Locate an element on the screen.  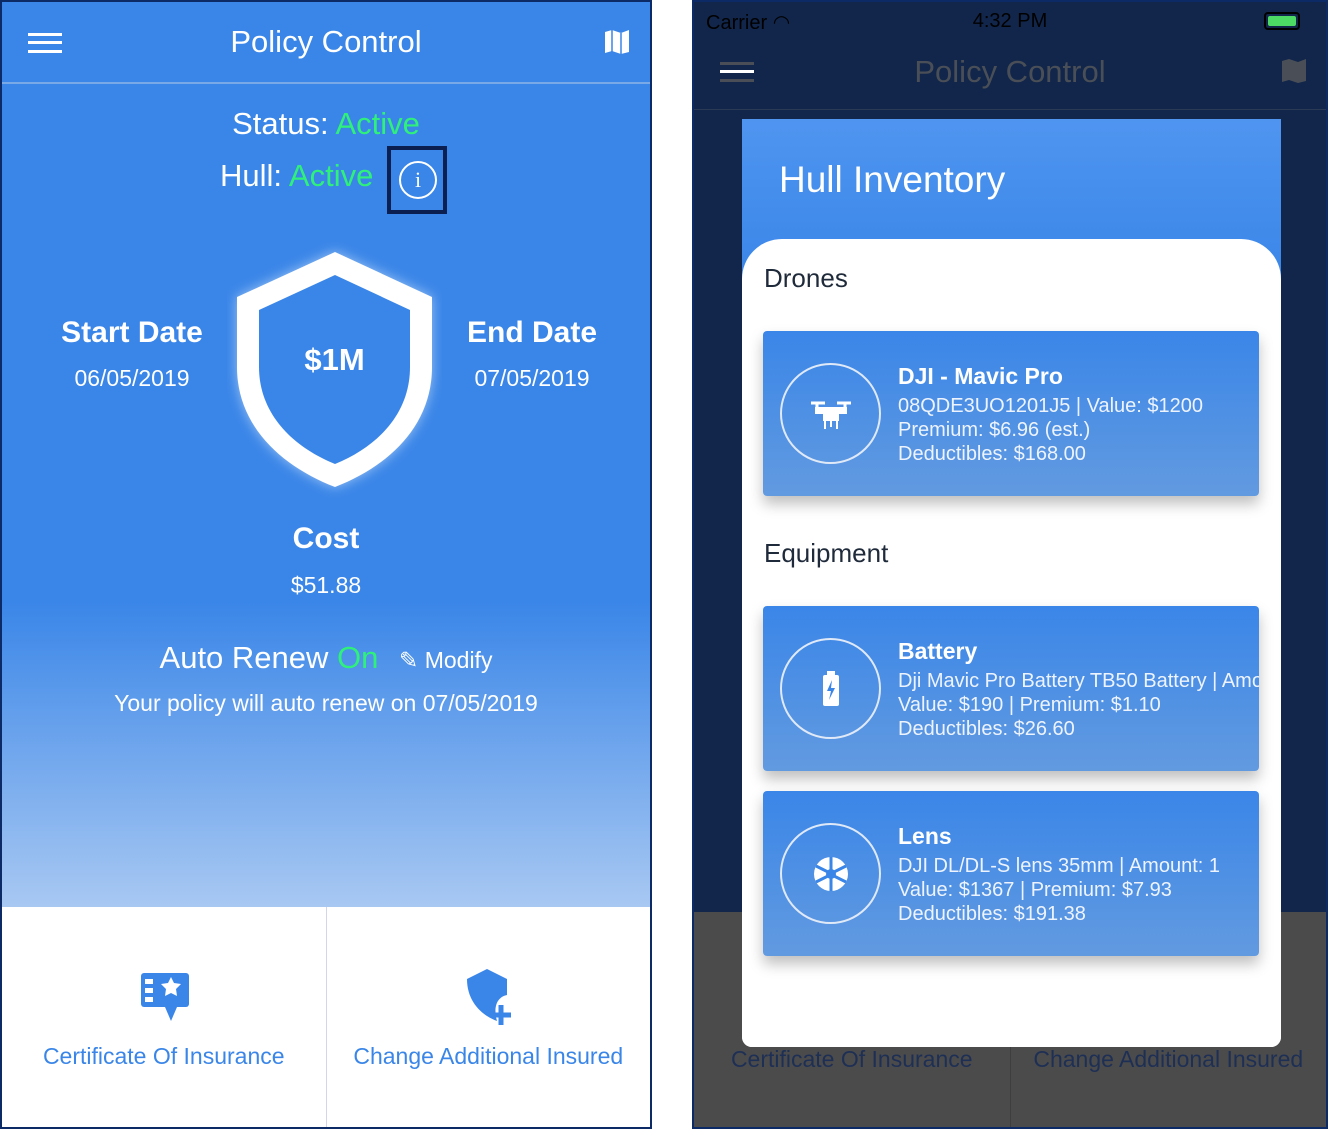
drone-icon is located at coordinates (830, 413).